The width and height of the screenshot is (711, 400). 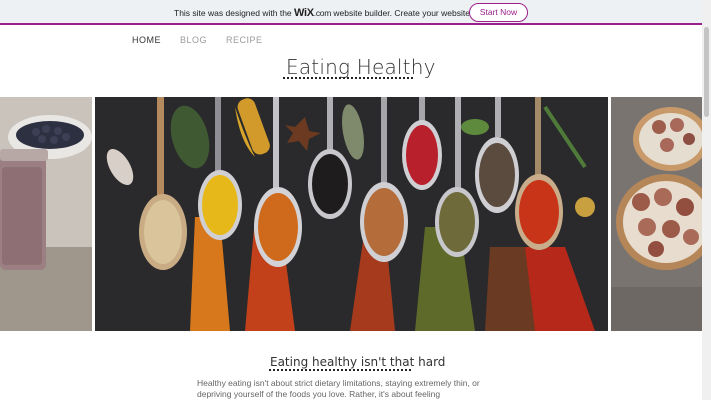 I want to click on start-now-button: Start Now, so click(x=498, y=12).